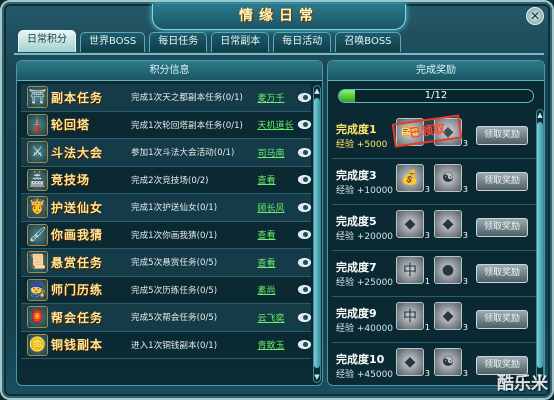 The width and height of the screenshot is (554, 400). I want to click on task-row: 👸 护送仙女 完成1次护送仙女(0/1) 顾长风, so click(166, 208).